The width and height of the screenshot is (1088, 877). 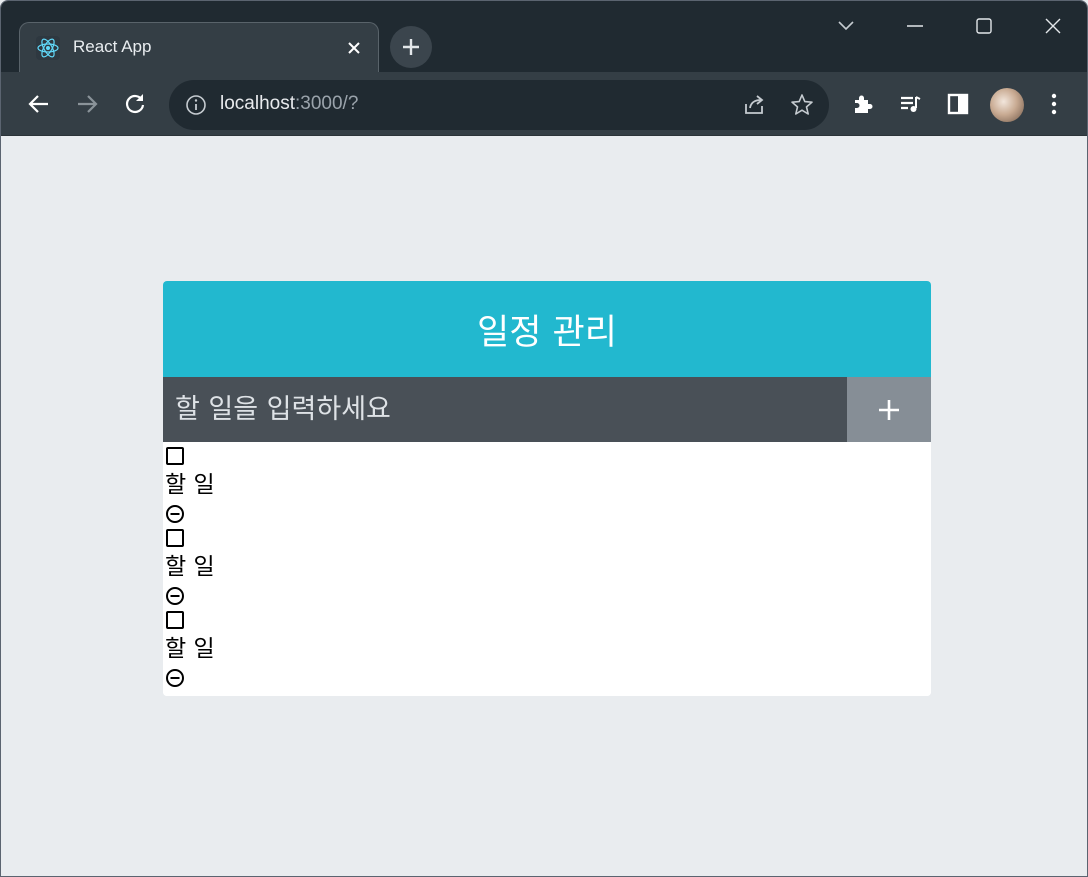 I want to click on url-host: localhost, so click(x=257, y=103).